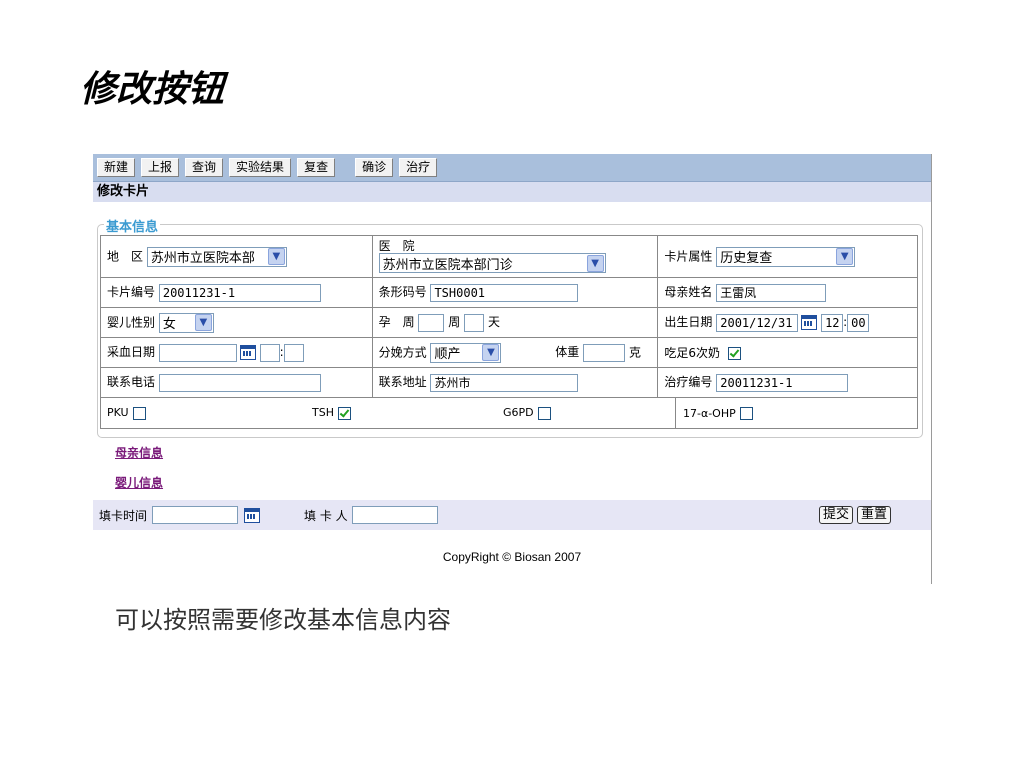 Image resolution: width=1024 pixels, height=768 pixels. Describe the element at coordinates (418, 167) in the screenshot. I see `treatment-button: 治疗` at that location.